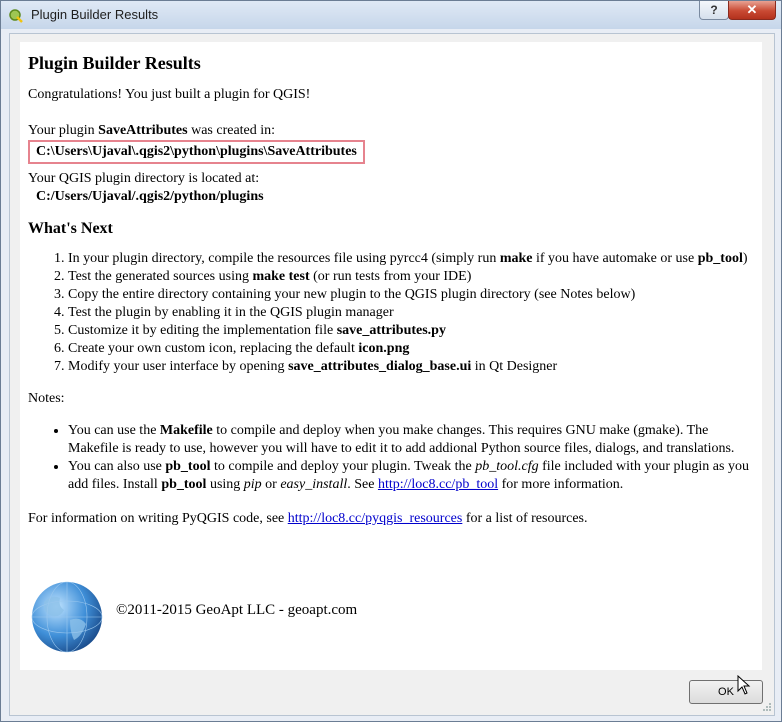 Image resolution: width=782 pixels, height=722 pixels. I want to click on notes-label: Notes:, so click(46, 398).